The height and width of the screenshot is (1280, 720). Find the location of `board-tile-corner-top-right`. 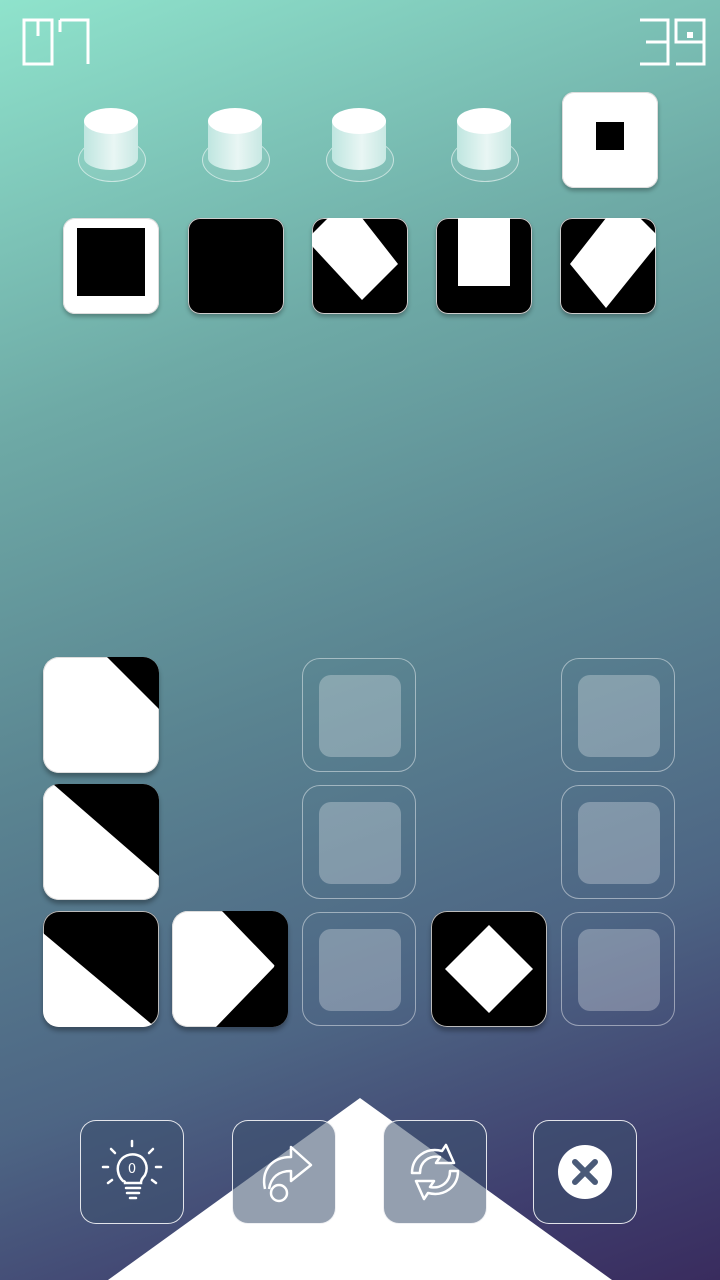

board-tile-corner-top-right is located at coordinates (101, 715).